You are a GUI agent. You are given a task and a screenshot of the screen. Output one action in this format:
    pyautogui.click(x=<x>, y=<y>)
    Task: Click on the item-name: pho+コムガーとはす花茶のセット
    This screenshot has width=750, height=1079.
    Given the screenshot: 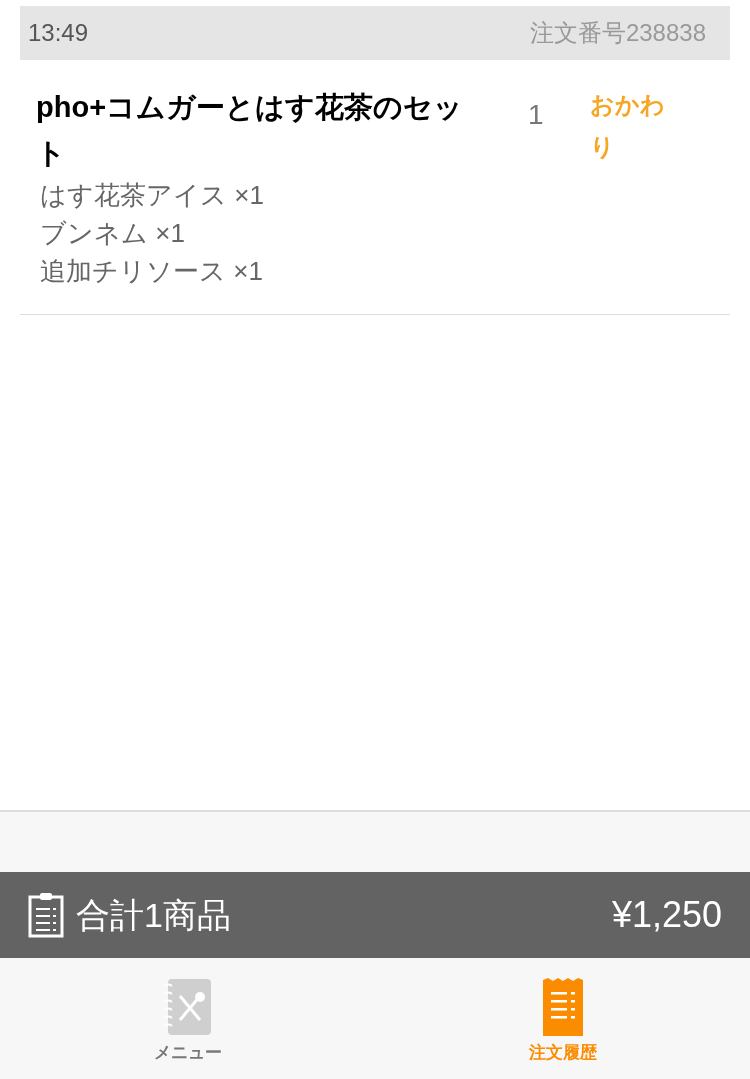 What is the action you would take?
    pyautogui.click(x=250, y=130)
    